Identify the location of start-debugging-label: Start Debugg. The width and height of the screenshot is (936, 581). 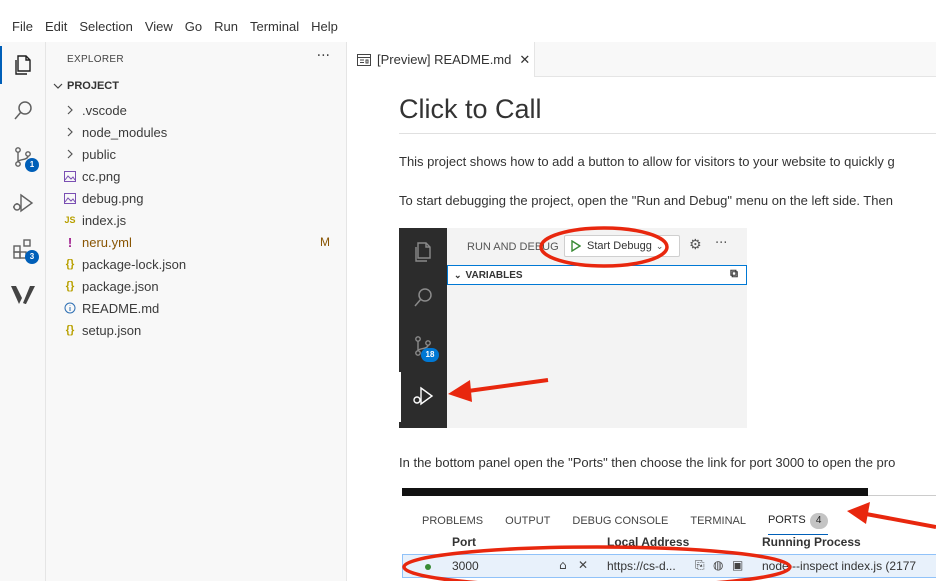
(619, 246).